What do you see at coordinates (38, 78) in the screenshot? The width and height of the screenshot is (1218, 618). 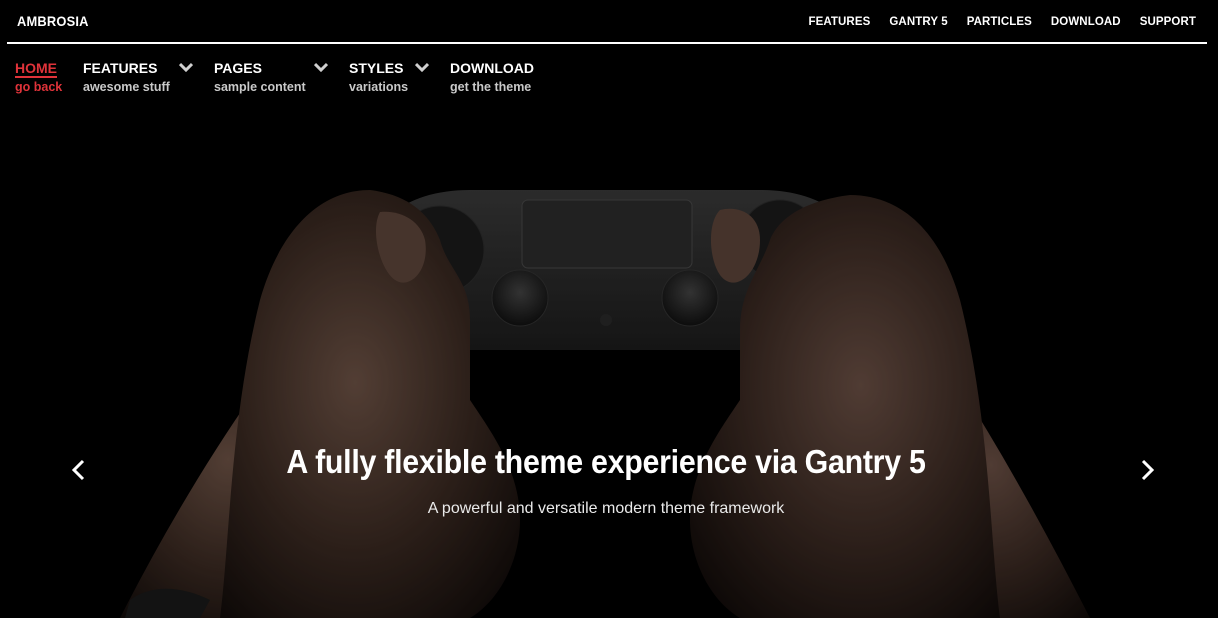 I see `menu-item-home: HOME go back` at bounding box center [38, 78].